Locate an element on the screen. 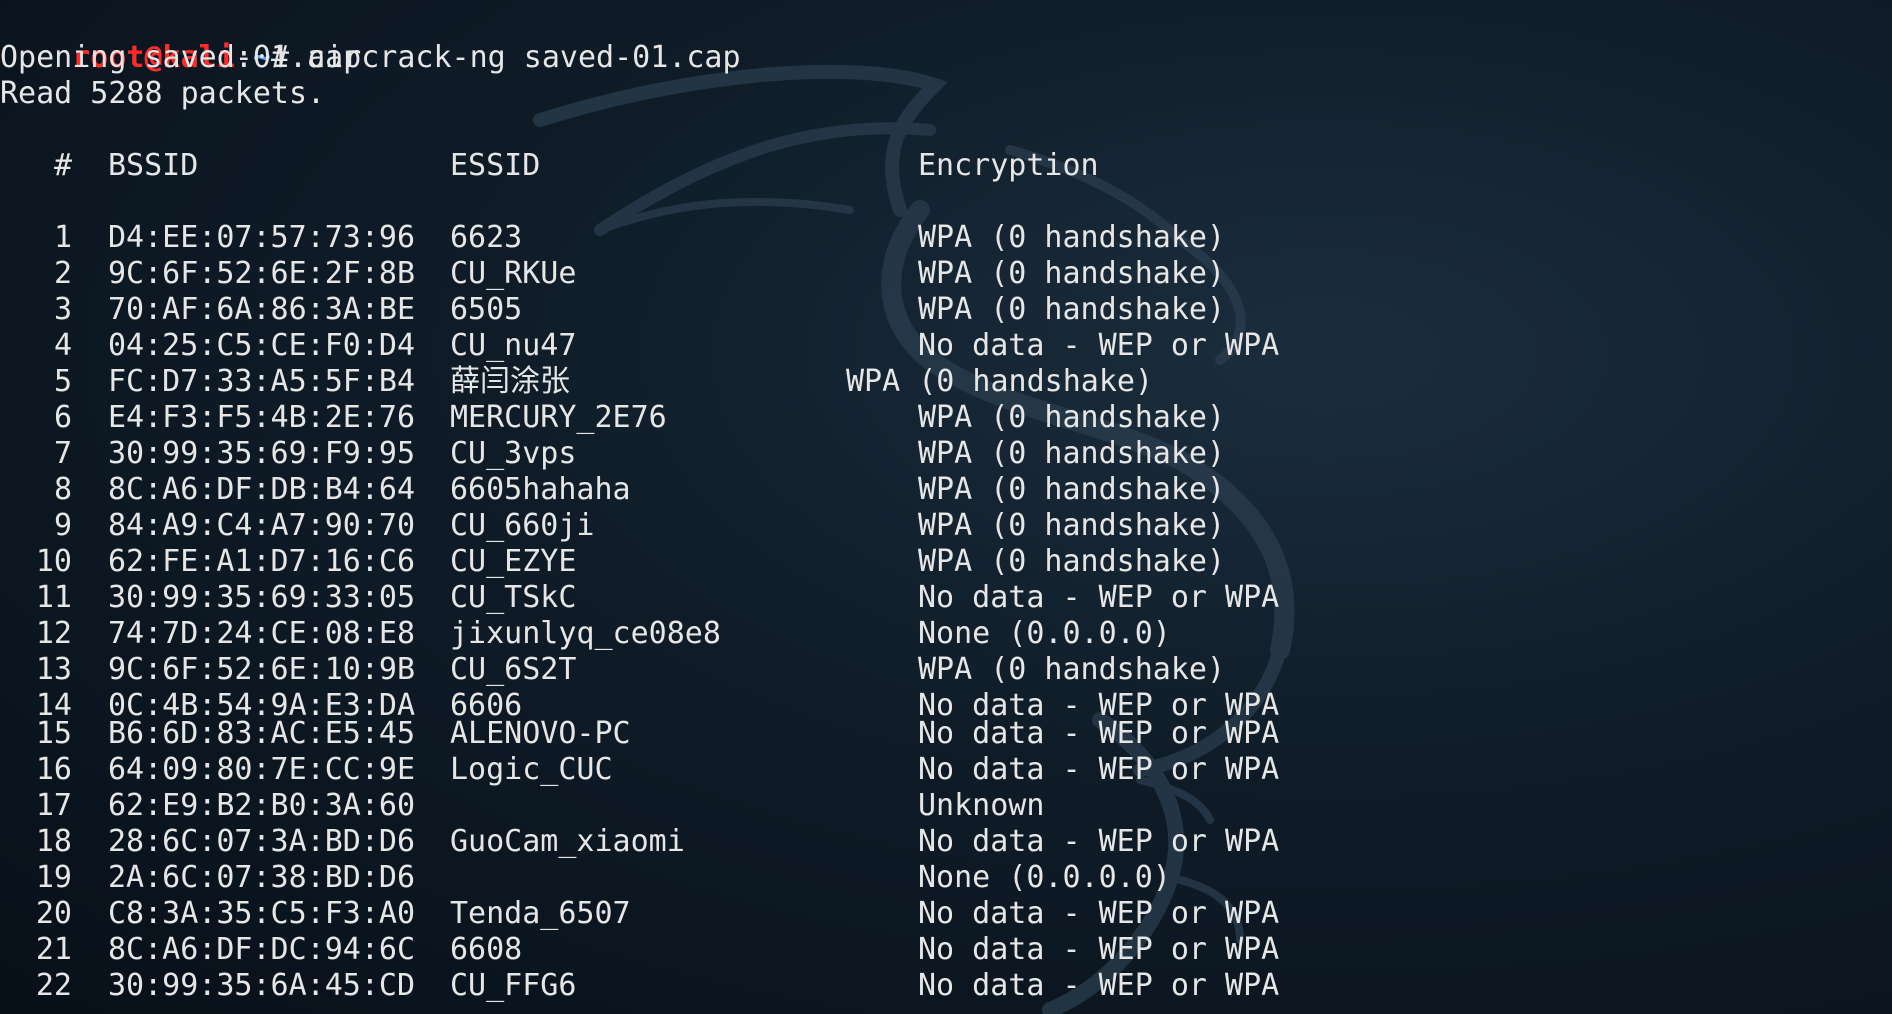  header-essid: ESSID is located at coordinates (495, 165).